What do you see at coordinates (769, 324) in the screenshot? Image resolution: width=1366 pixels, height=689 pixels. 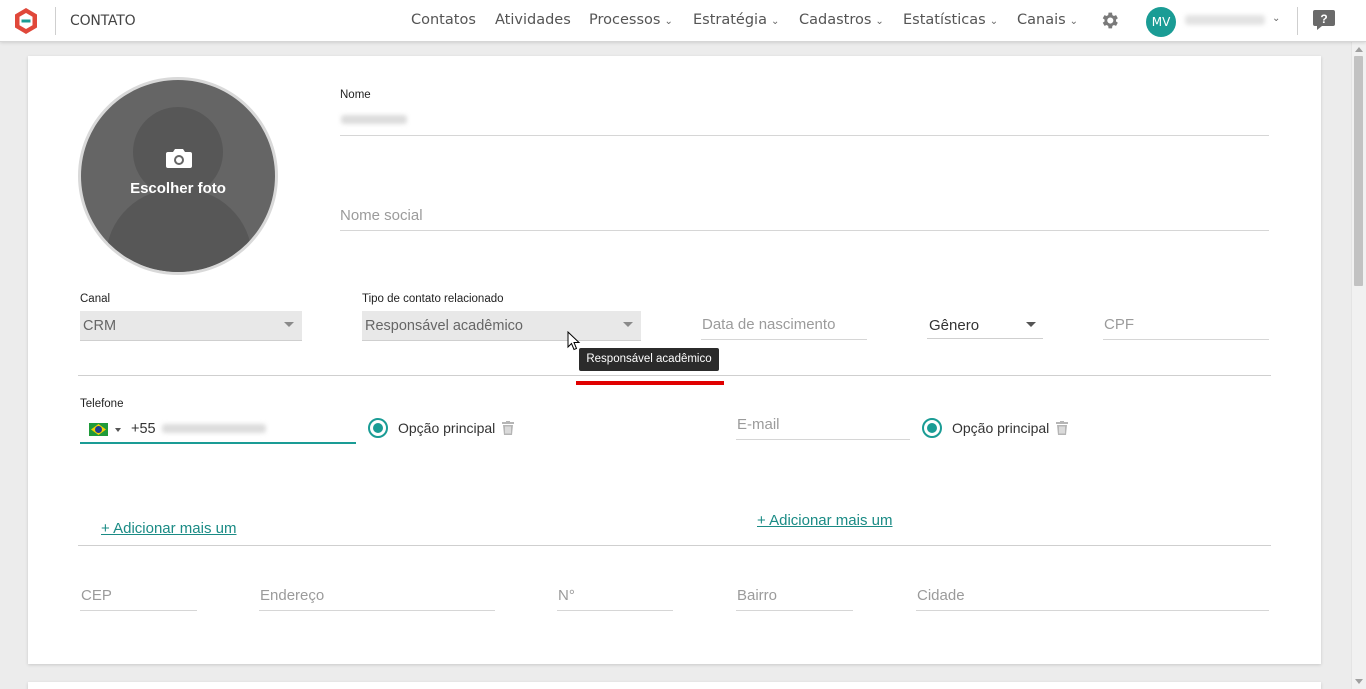 I see `data-nascimento-placeholder: Data de nascimento` at bounding box center [769, 324].